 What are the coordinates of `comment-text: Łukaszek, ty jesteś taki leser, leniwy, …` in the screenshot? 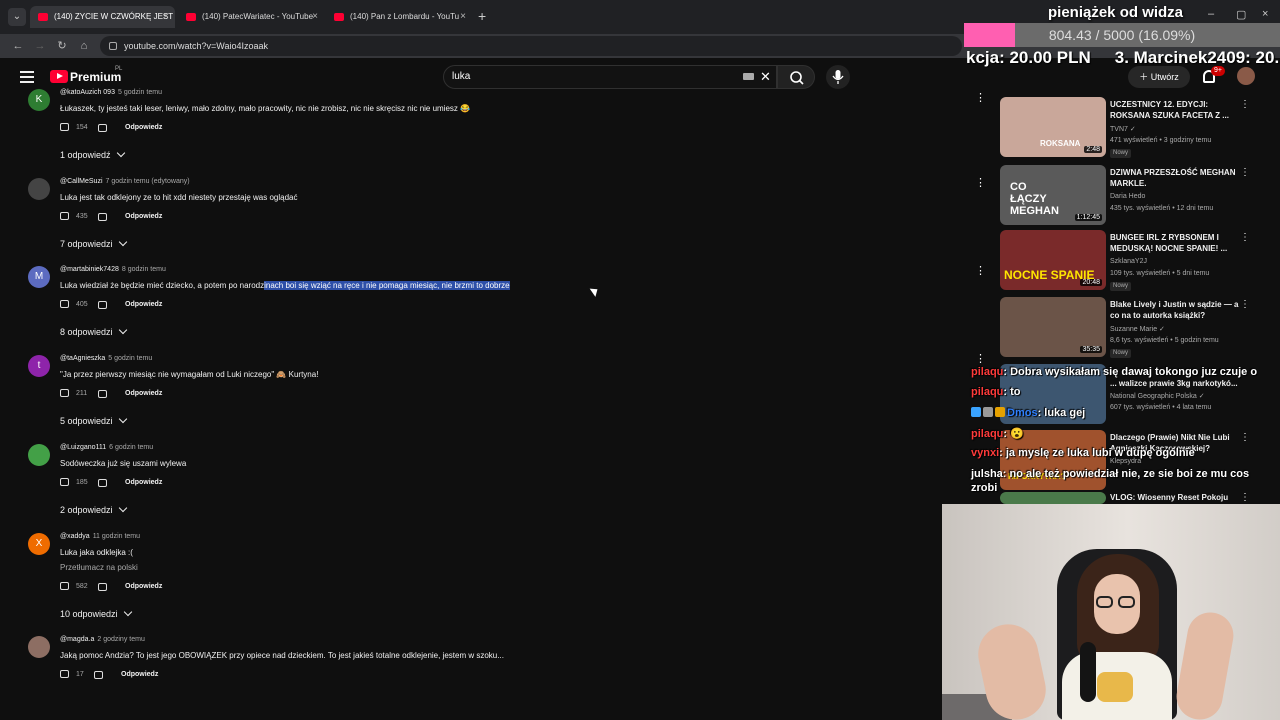 It's located at (265, 108).